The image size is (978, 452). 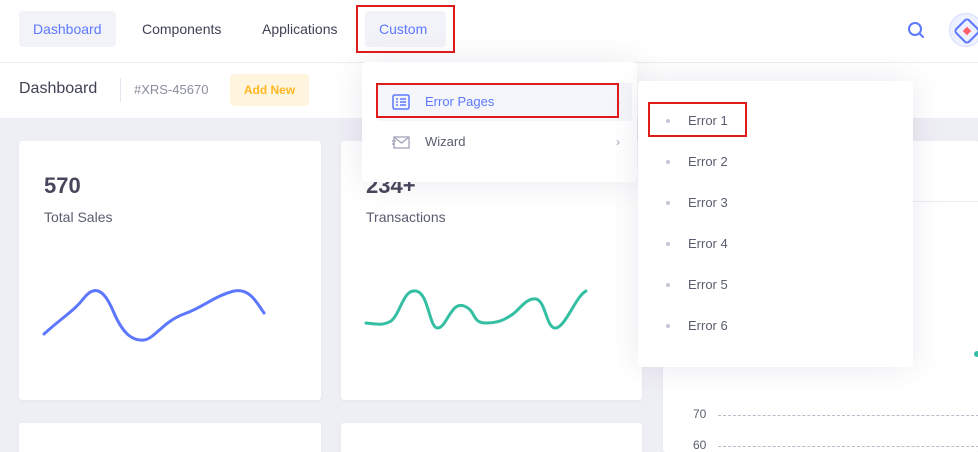 What do you see at coordinates (708, 243) in the screenshot?
I see `submenu-item-label: Error 4` at bounding box center [708, 243].